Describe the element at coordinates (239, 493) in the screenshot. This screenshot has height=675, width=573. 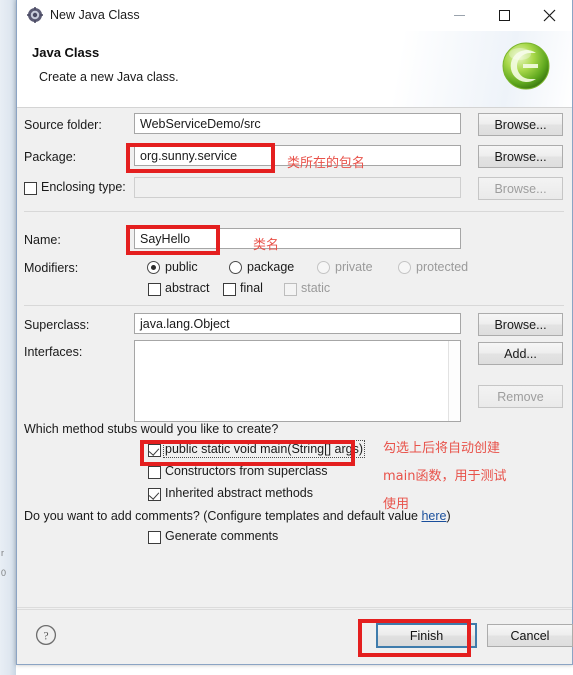
I see `stub-label-inherited: Inherited abstract methods` at that location.